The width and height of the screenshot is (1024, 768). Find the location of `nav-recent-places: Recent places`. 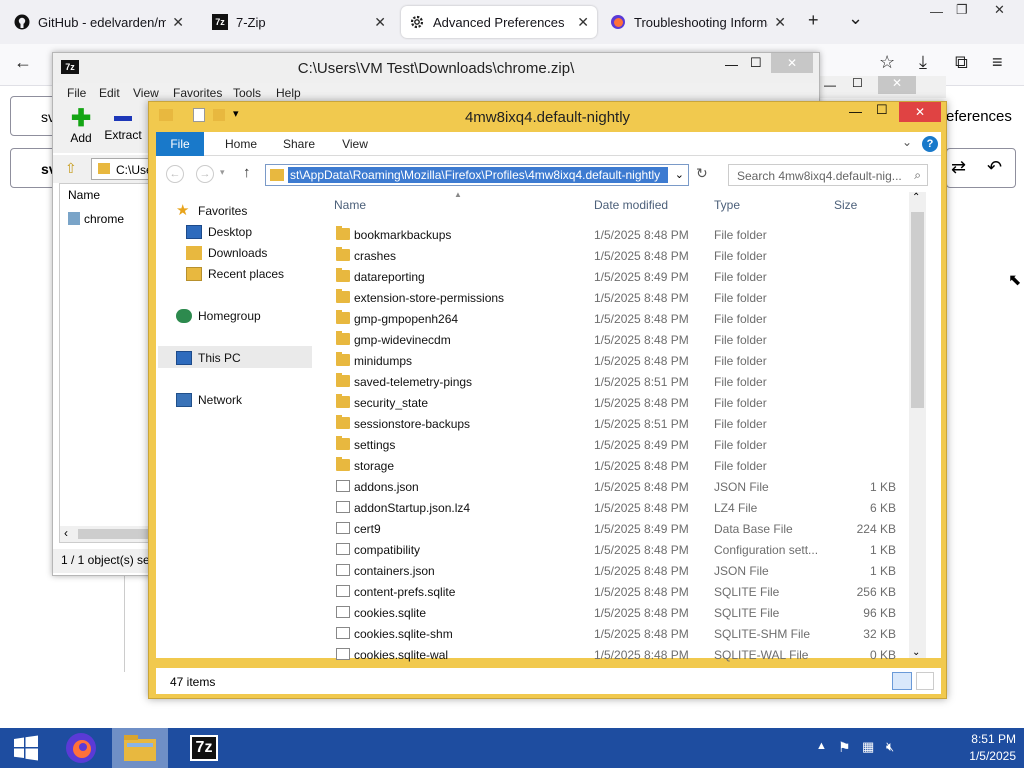

nav-recent-places: Recent places is located at coordinates (235, 274).